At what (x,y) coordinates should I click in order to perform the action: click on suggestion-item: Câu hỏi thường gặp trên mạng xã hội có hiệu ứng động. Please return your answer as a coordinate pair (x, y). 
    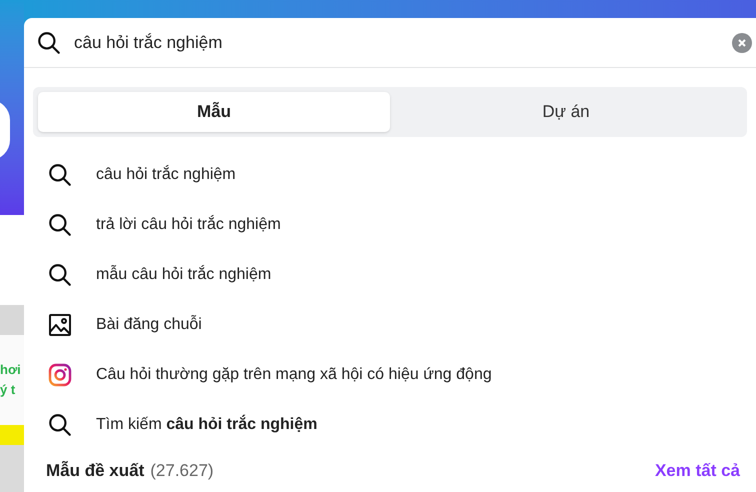
    Looking at the image, I should click on (390, 375).